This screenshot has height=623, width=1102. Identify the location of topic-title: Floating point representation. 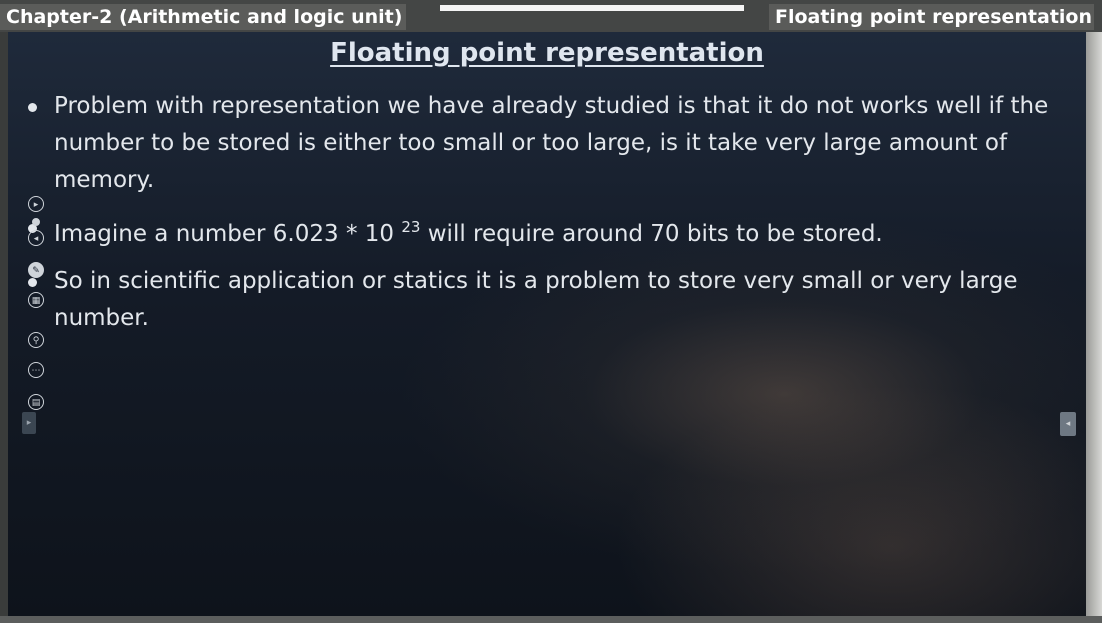
(931, 17).